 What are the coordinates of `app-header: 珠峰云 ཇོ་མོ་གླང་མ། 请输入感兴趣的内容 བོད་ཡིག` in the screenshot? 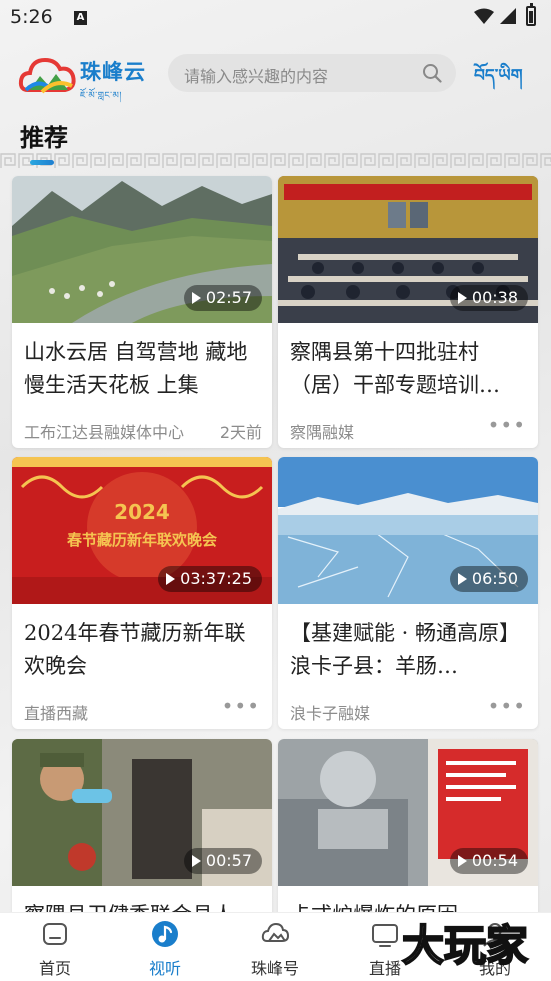 It's located at (275, 75).